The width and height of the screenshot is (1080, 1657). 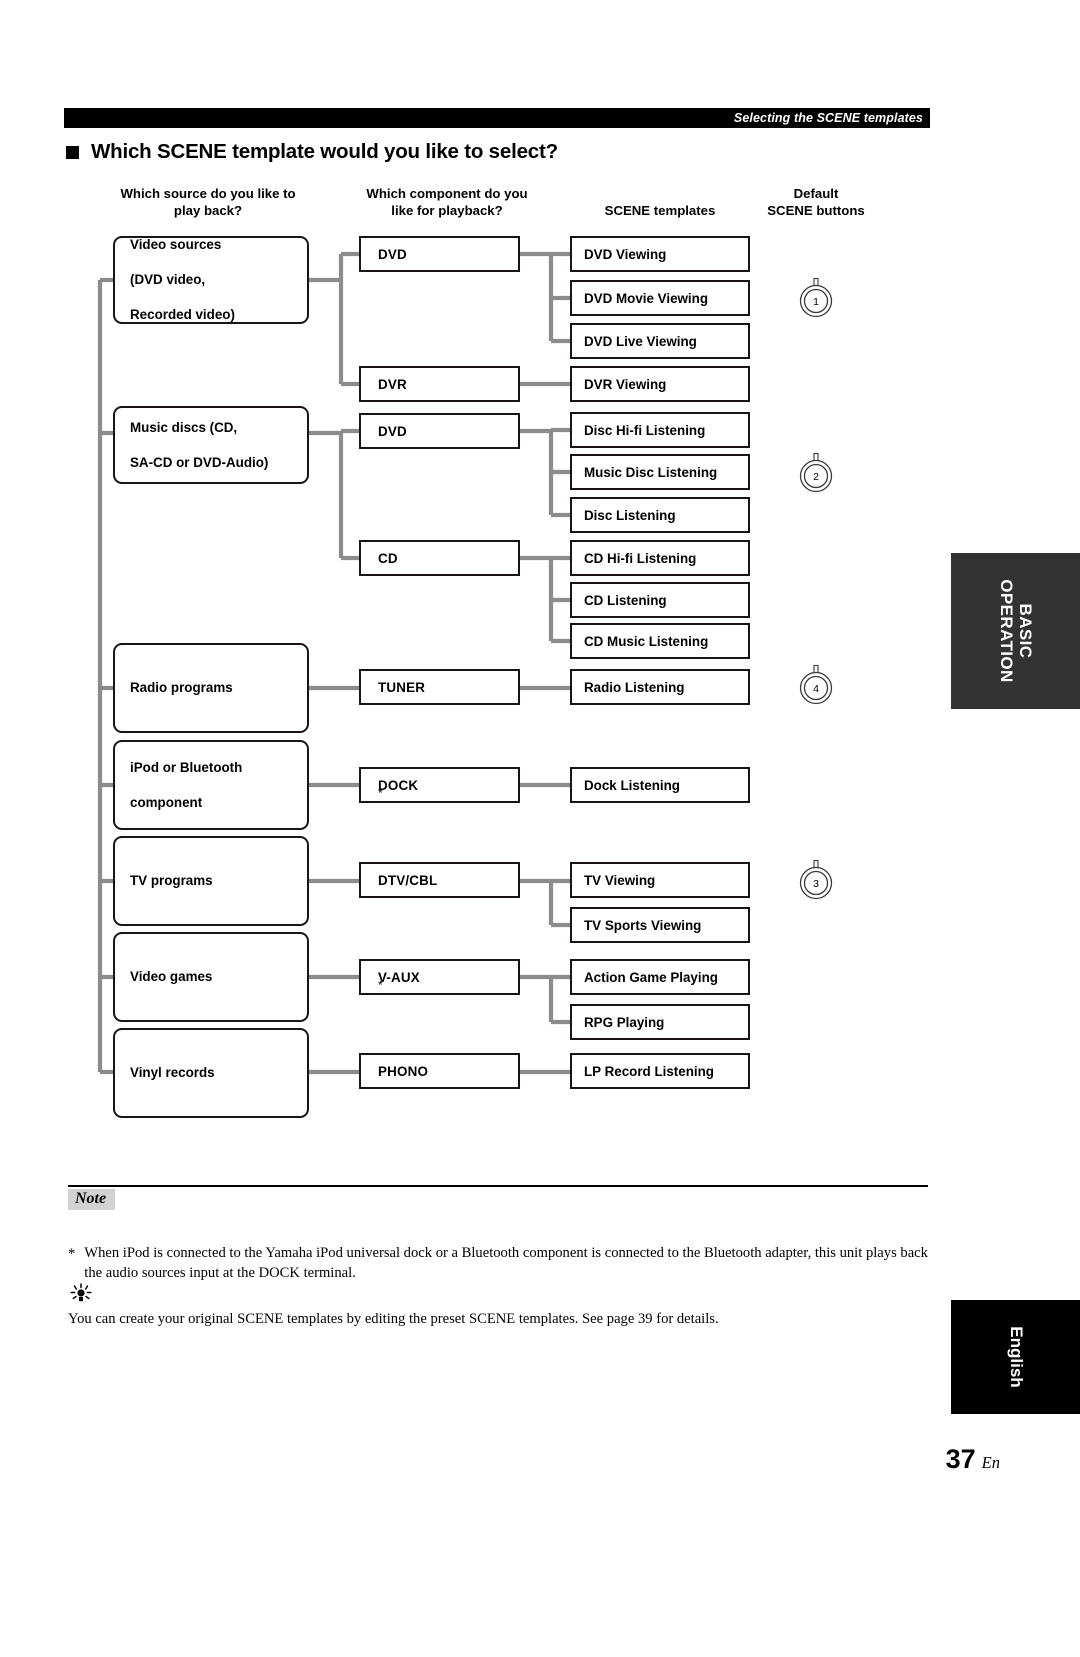 What do you see at coordinates (184, 427) in the screenshot?
I see `source-line: Music discs (CD,` at bounding box center [184, 427].